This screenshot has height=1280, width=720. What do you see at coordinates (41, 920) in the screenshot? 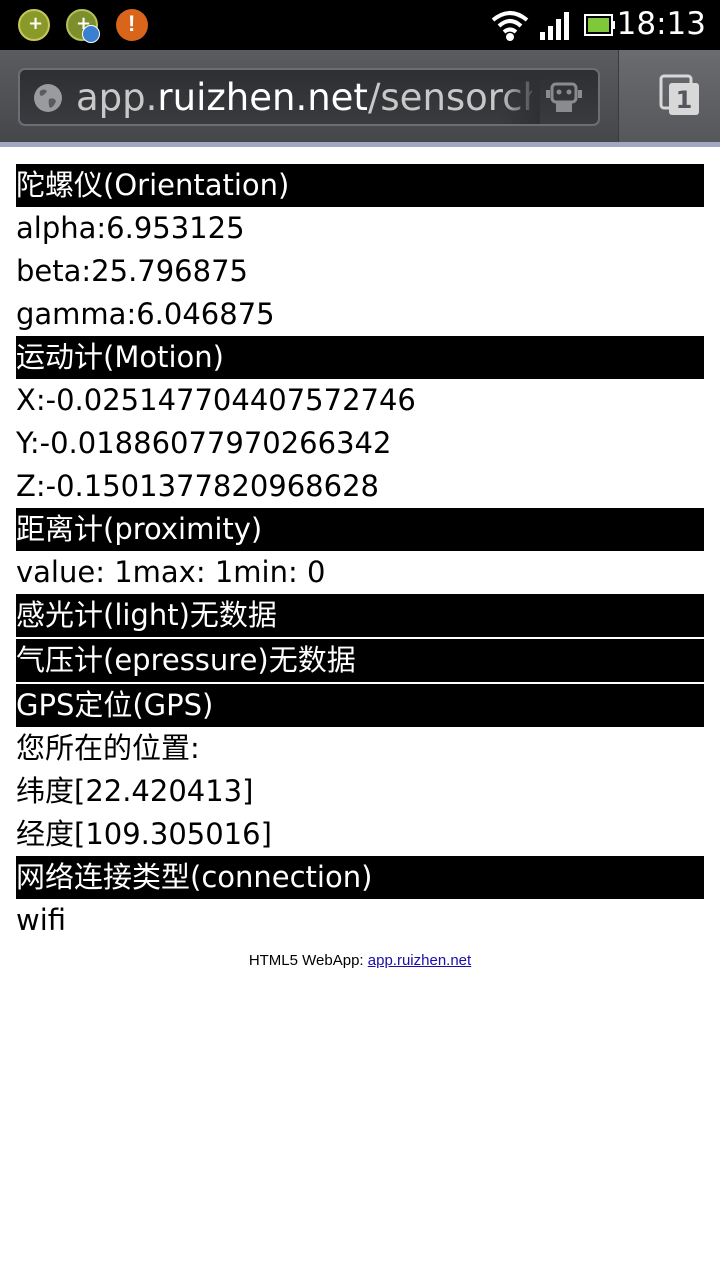
I see `connection-value: wifi` at bounding box center [41, 920].